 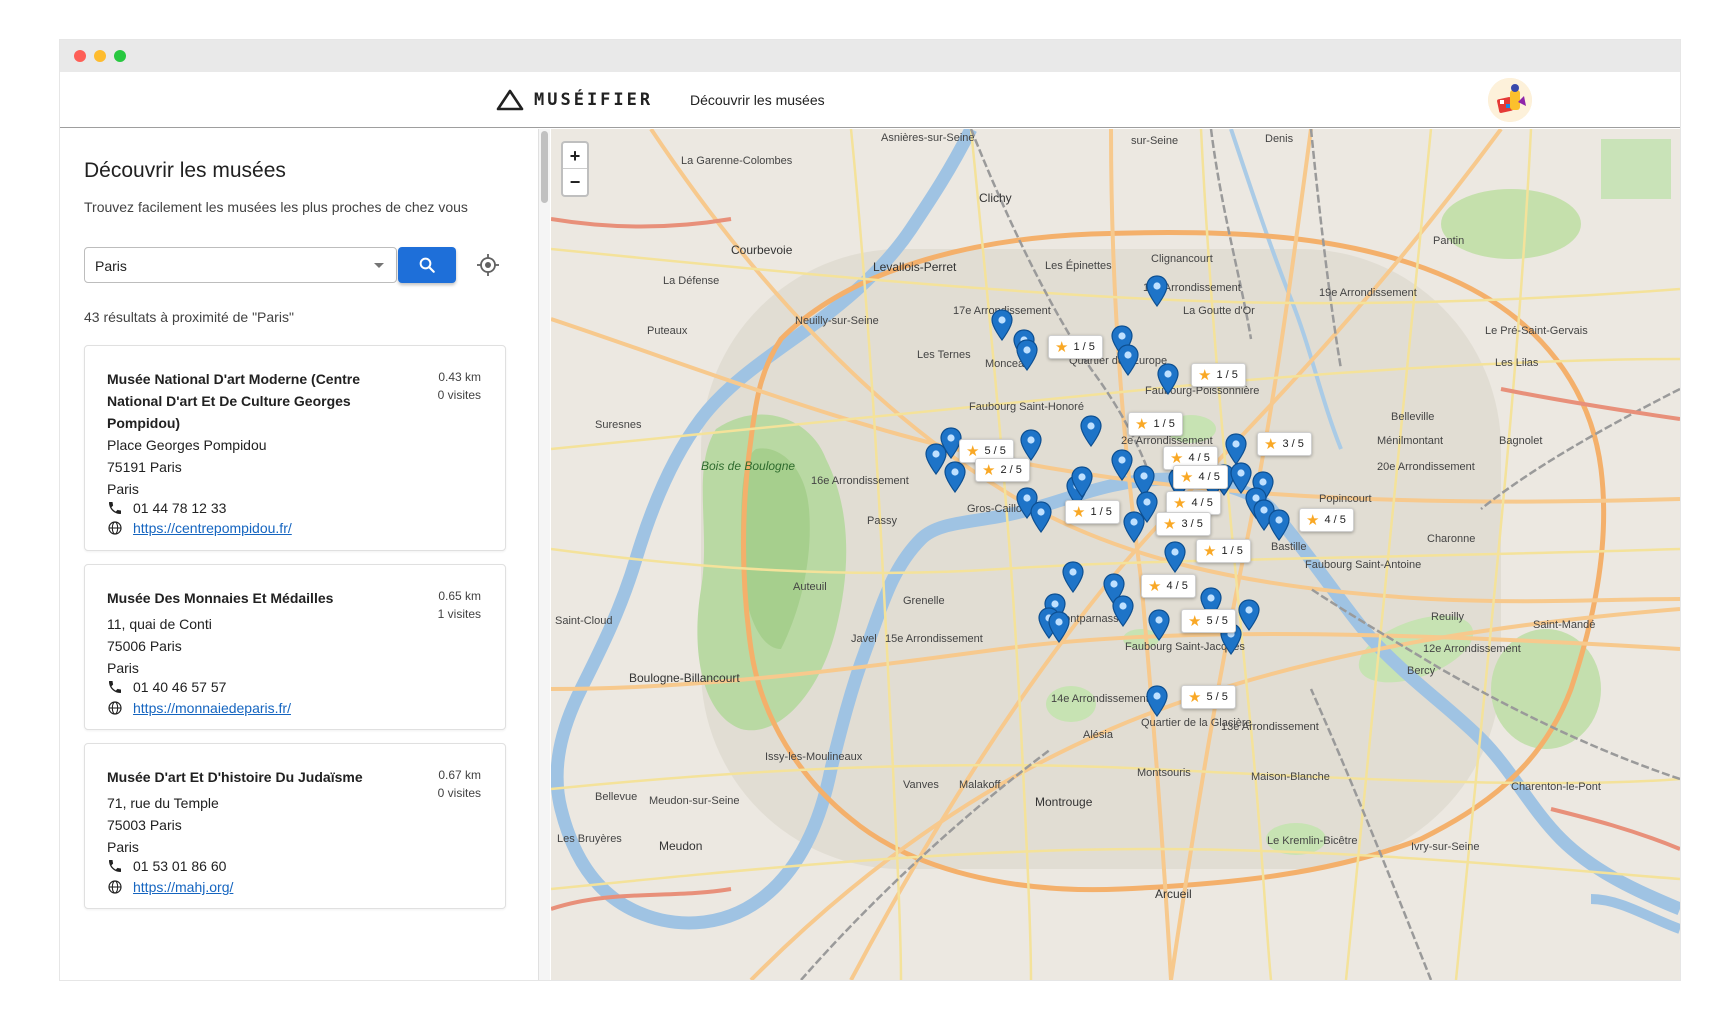 I want to click on sidebar-scrollbar, so click(x=544, y=554).